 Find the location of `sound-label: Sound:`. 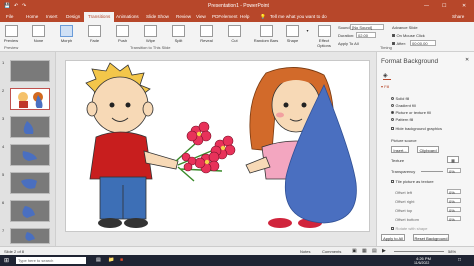

sound-label: Sound: is located at coordinates (344, 27).